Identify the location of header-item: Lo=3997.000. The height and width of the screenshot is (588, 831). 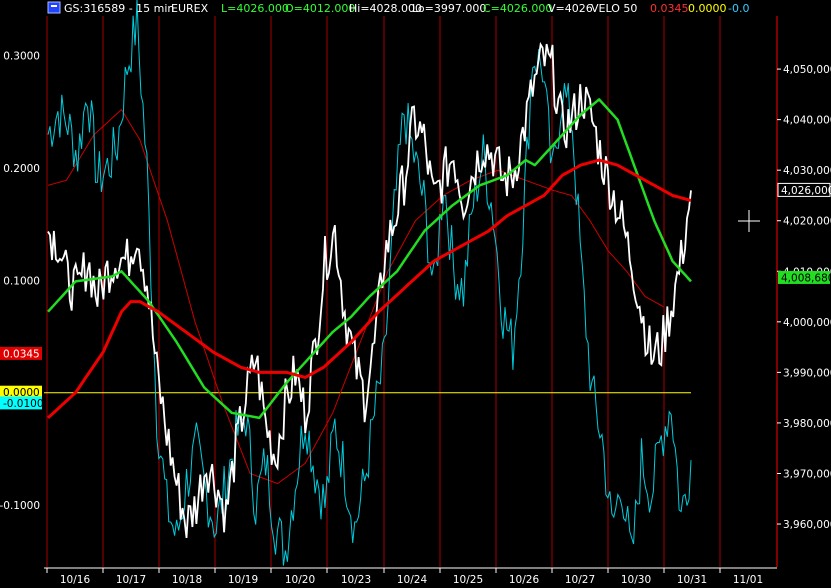
(449, 8).